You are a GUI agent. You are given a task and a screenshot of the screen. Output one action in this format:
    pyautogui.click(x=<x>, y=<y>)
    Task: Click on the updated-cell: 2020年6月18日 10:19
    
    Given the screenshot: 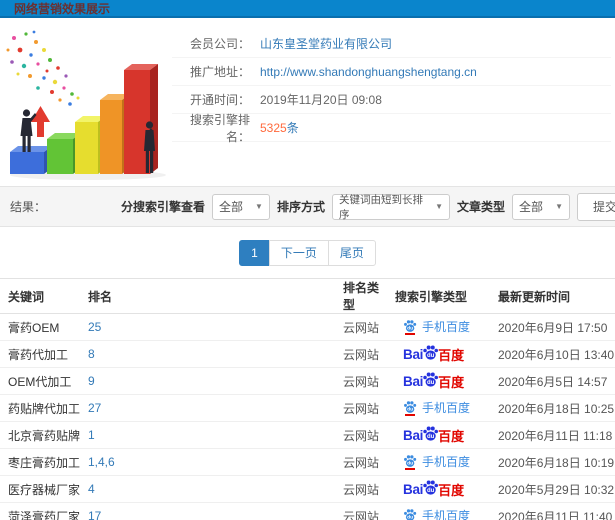 What is the action you would take?
    pyautogui.click(x=552, y=462)
    